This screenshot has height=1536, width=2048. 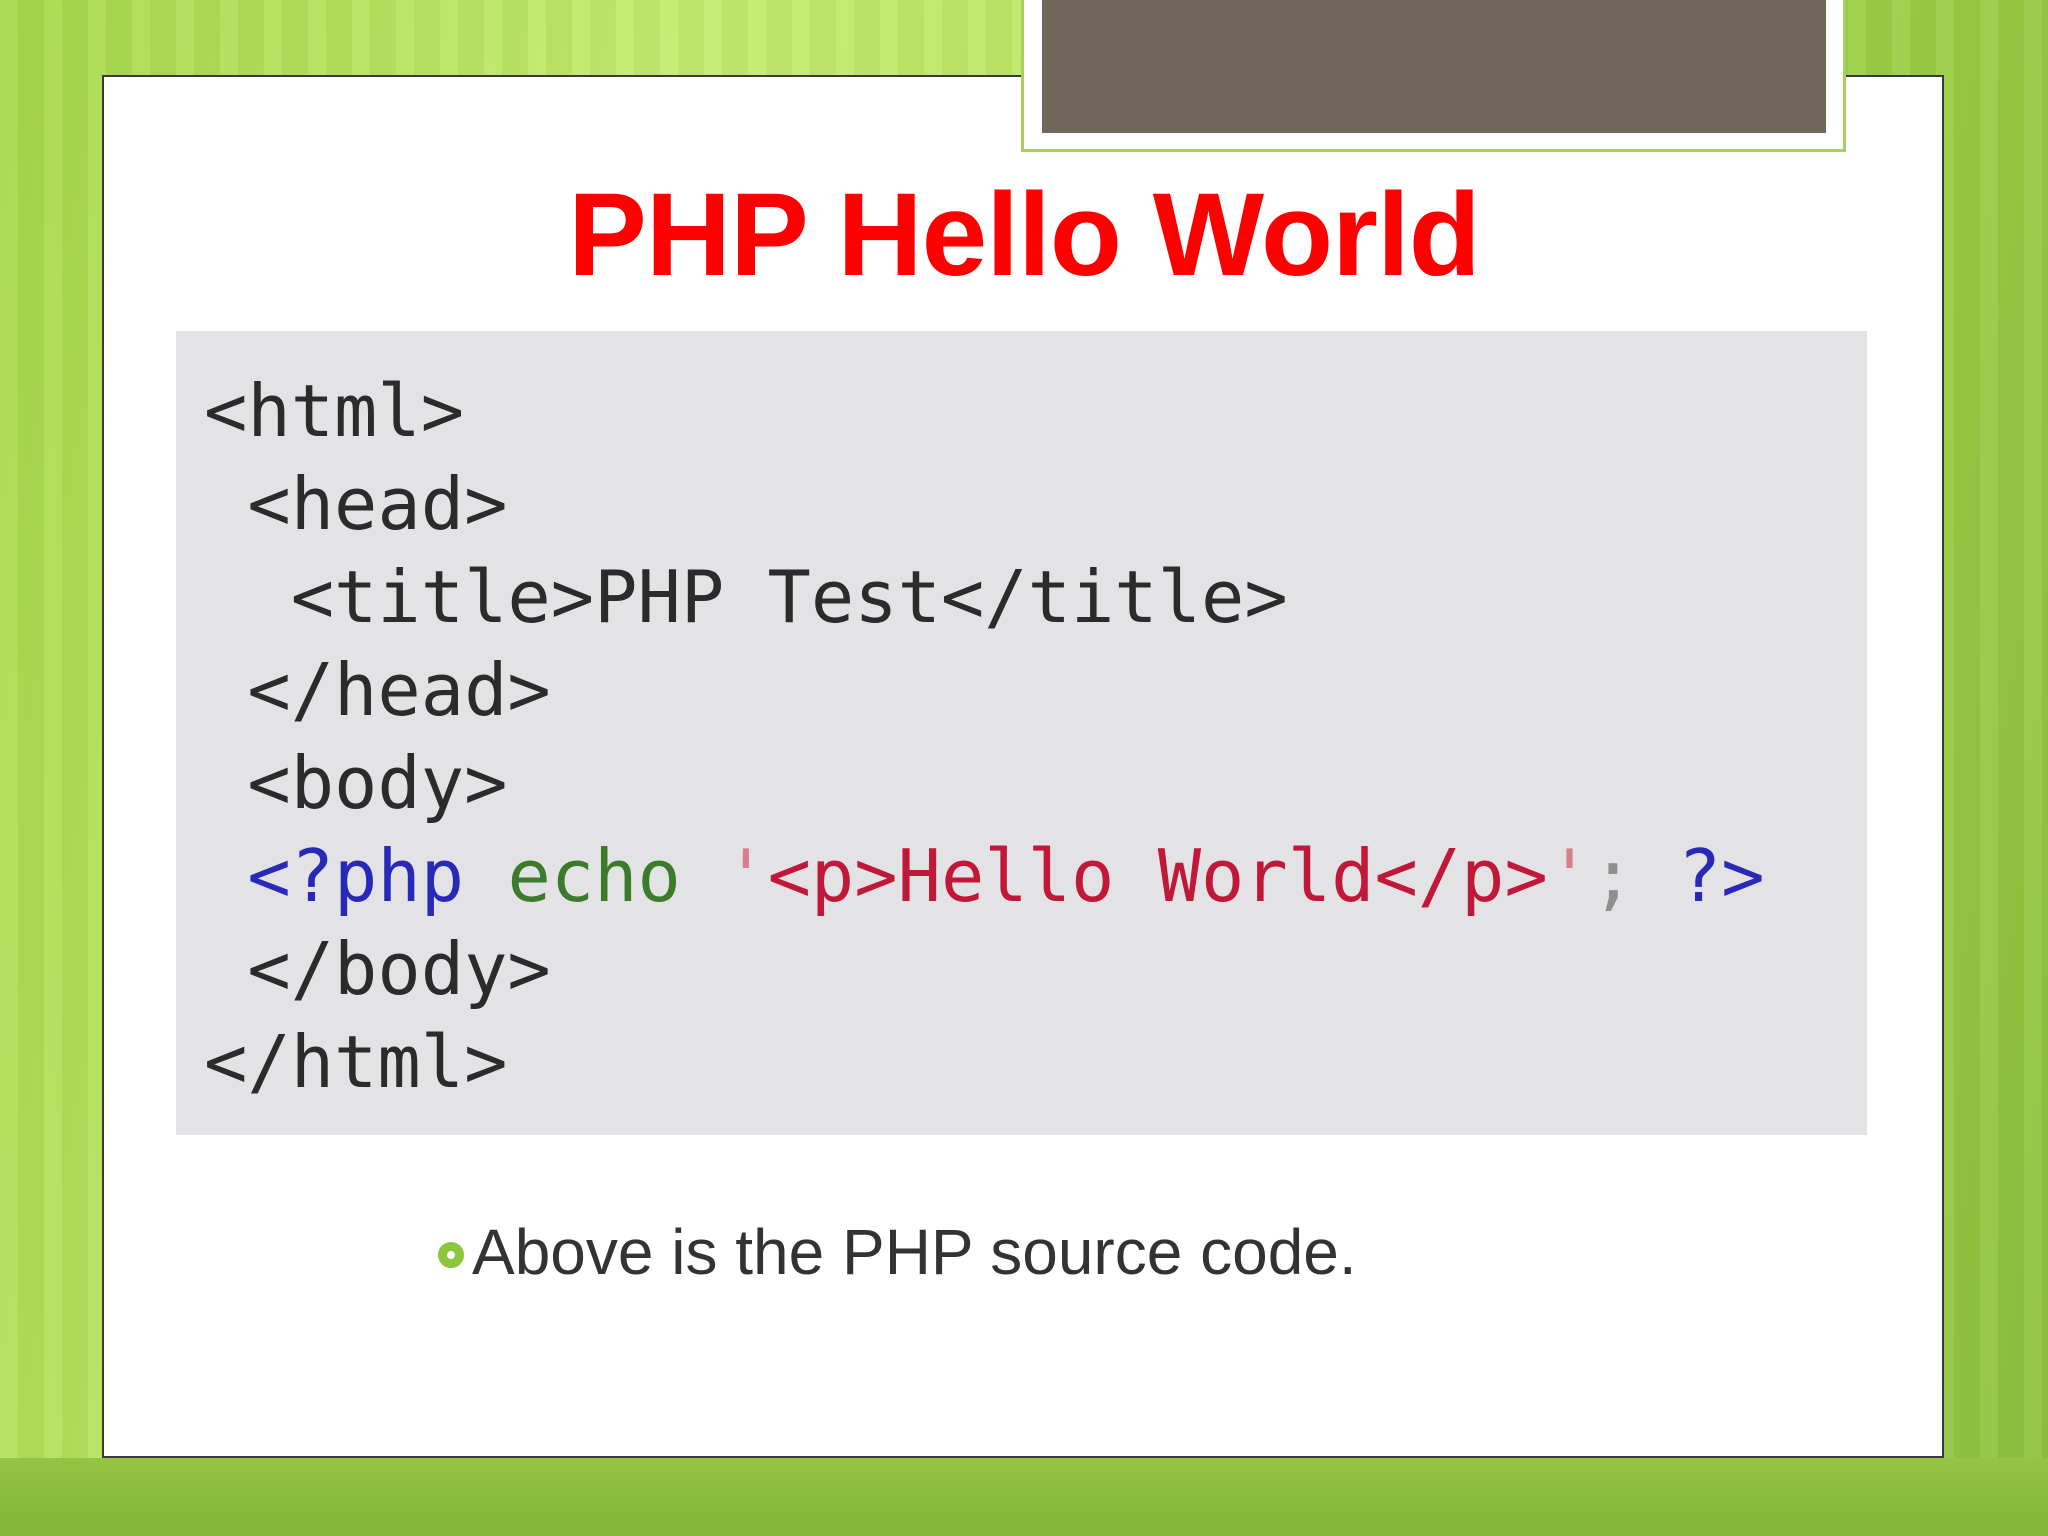 What do you see at coordinates (1157, 876) in the screenshot?
I see `string-literal: <p>Hello World</p>` at bounding box center [1157, 876].